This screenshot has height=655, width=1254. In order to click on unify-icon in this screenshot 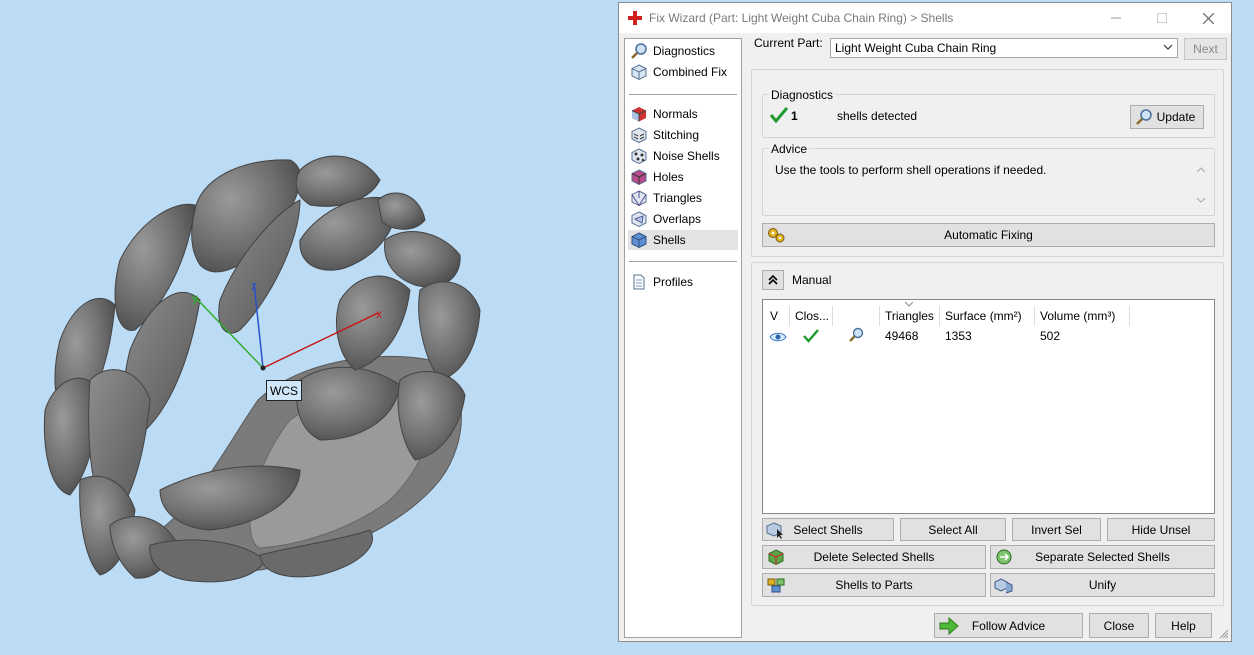, I will do `click(1003, 586)`.